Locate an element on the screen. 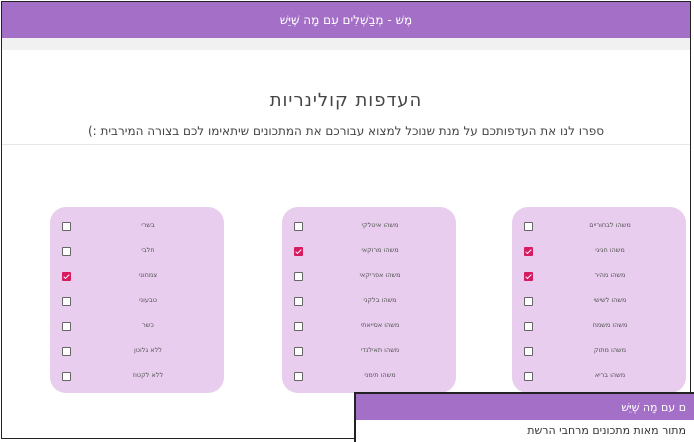  preference-option: טבעוני is located at coordinates (137, 302).